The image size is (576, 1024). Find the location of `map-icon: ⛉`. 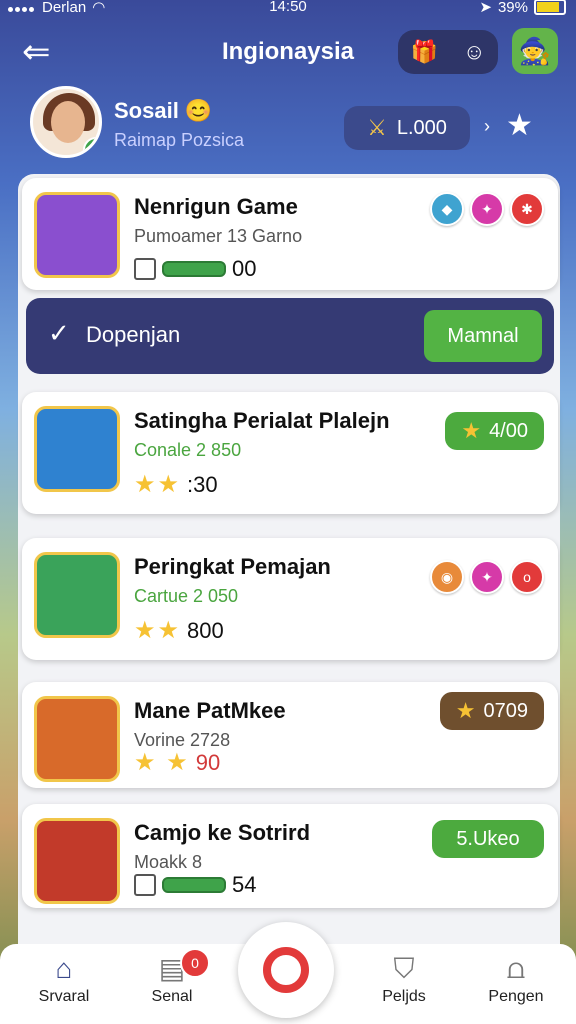

map-icon: ⛉ is located at coordinates (404, 968).